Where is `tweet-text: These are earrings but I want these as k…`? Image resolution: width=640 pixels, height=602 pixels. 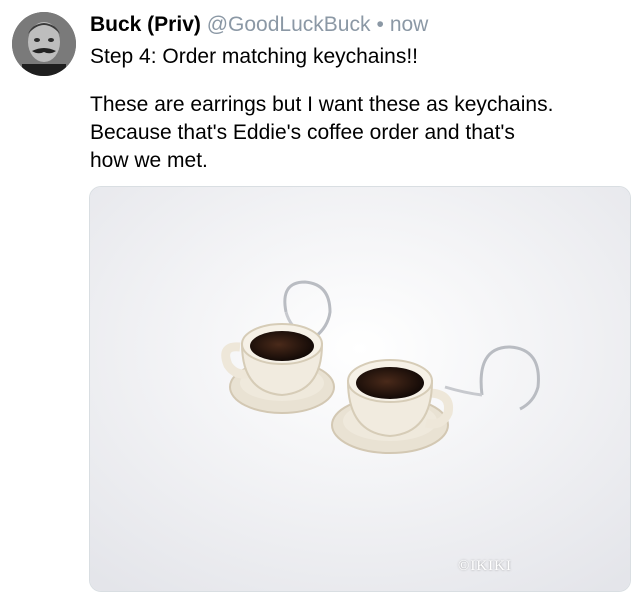 tweet-text: These are earrings but I want these as k… is located at coordinates (322, 132).